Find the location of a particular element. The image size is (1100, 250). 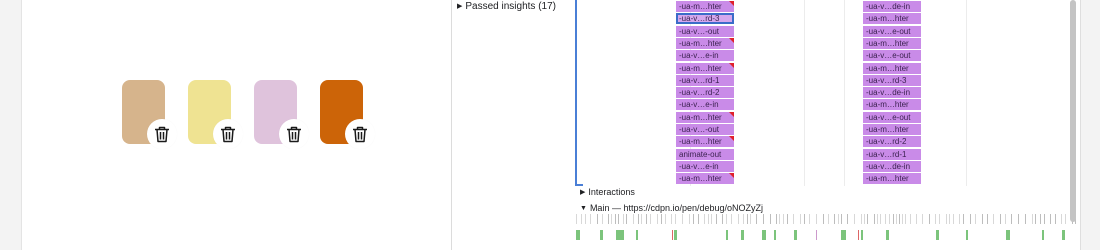

passed-insights-toggle: ▶ Passed insights (17) is located at coordinates (506, 6).